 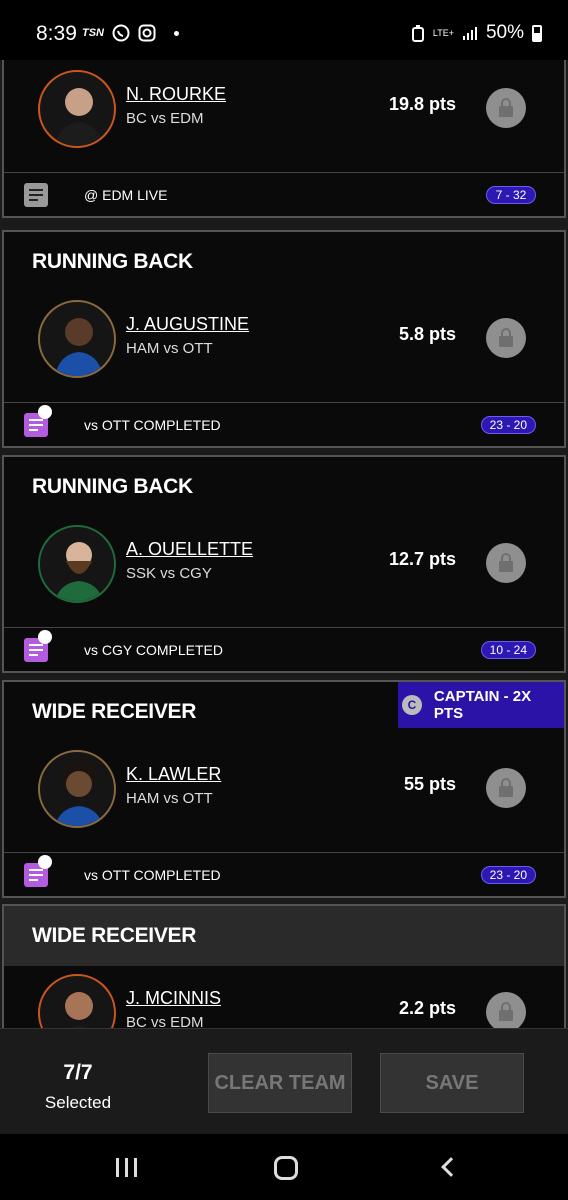 I want to click on tsn-icon: TSN, so click(x=93, y=33).